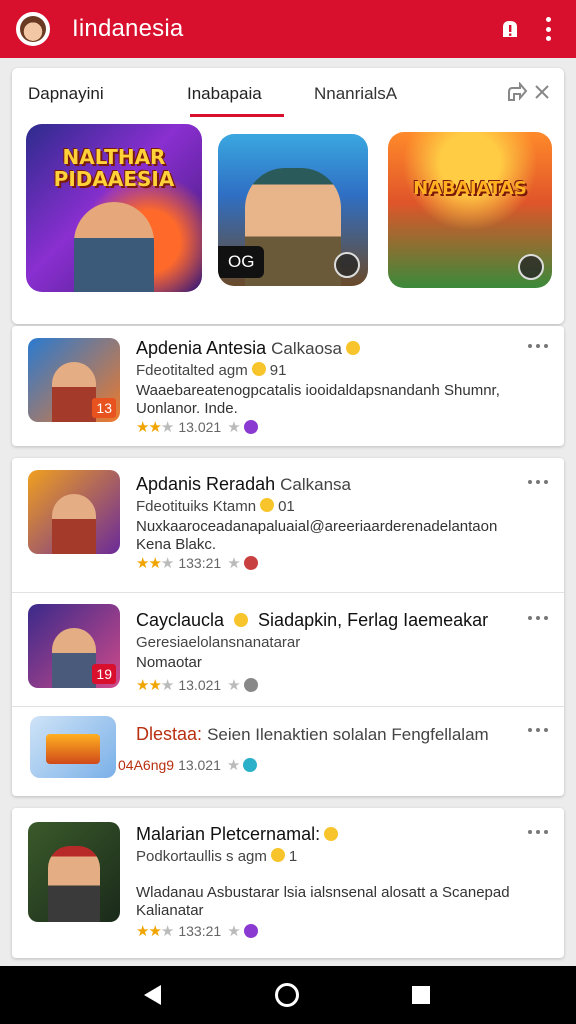 This screenshot has width=576, height=1024. I want to click on close-icon, so click(542, 92).